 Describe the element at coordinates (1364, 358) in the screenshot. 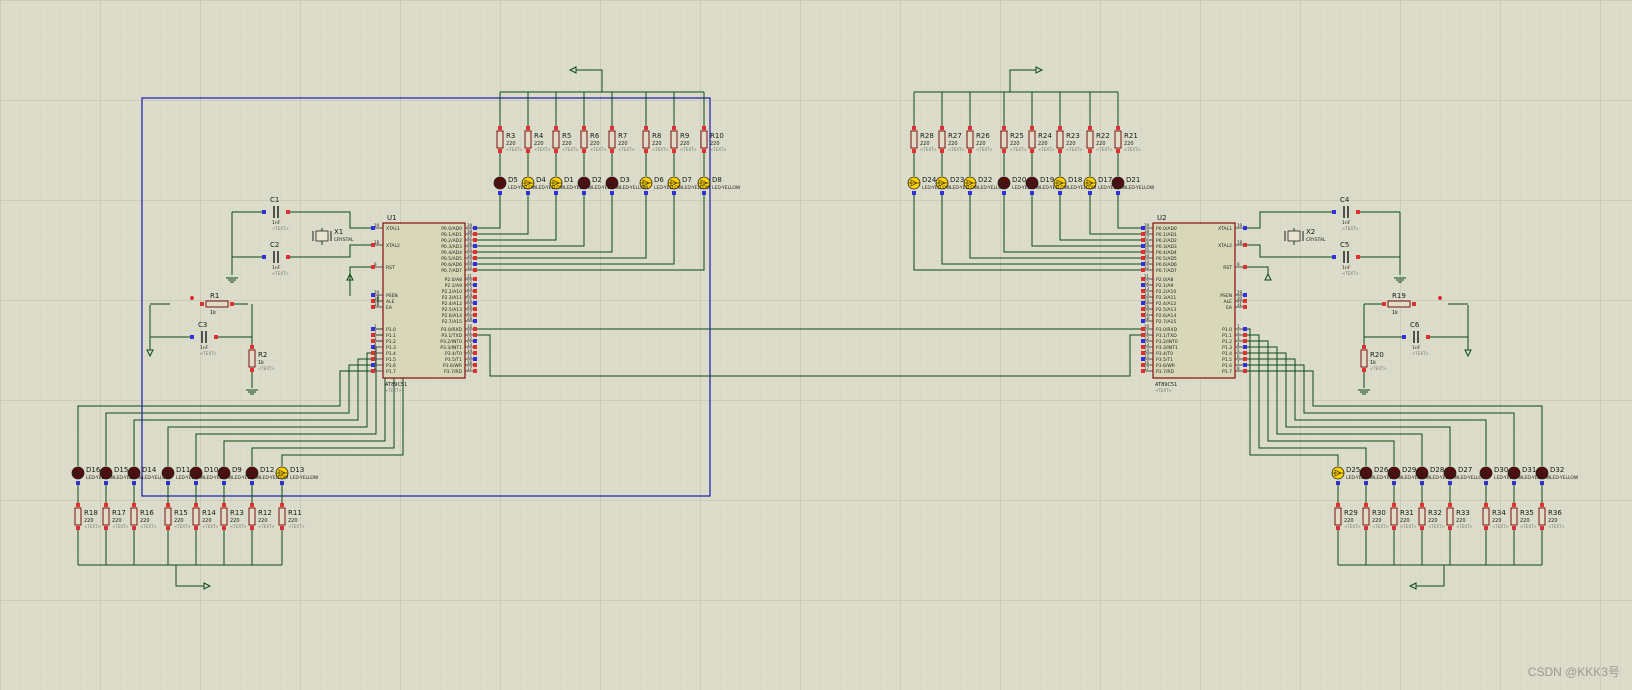

I see `resistor-r20` at that location.